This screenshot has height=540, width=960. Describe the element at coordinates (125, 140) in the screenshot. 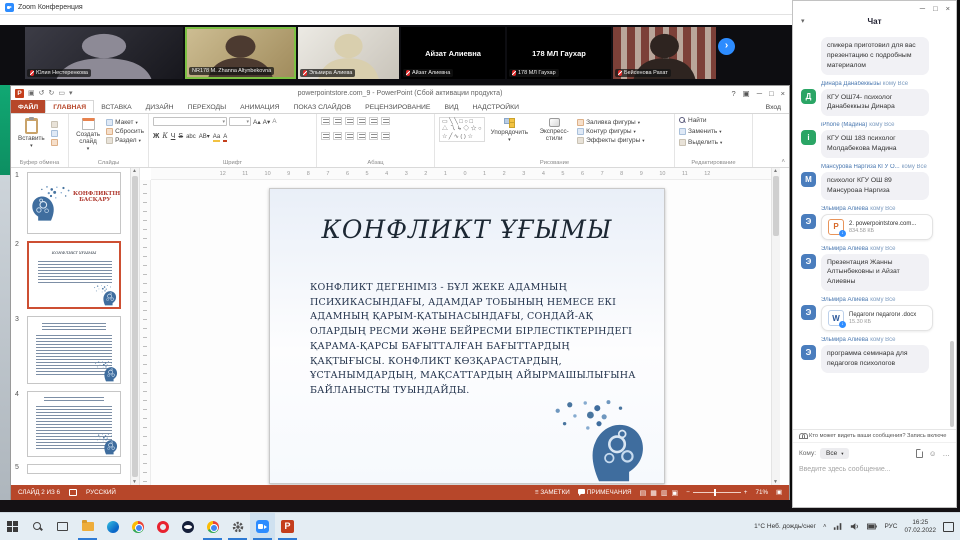

I see `section-button: Раздел ▾` at that location.